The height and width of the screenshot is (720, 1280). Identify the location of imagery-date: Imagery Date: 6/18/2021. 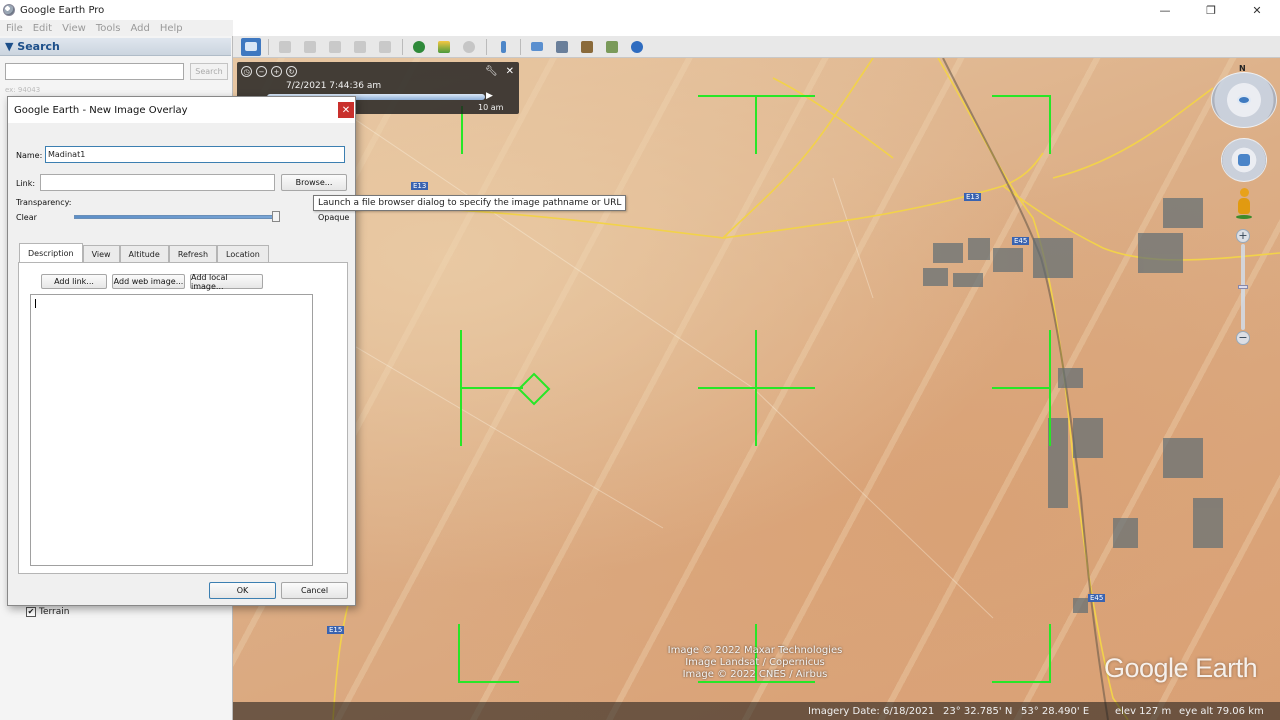
(871, 711).